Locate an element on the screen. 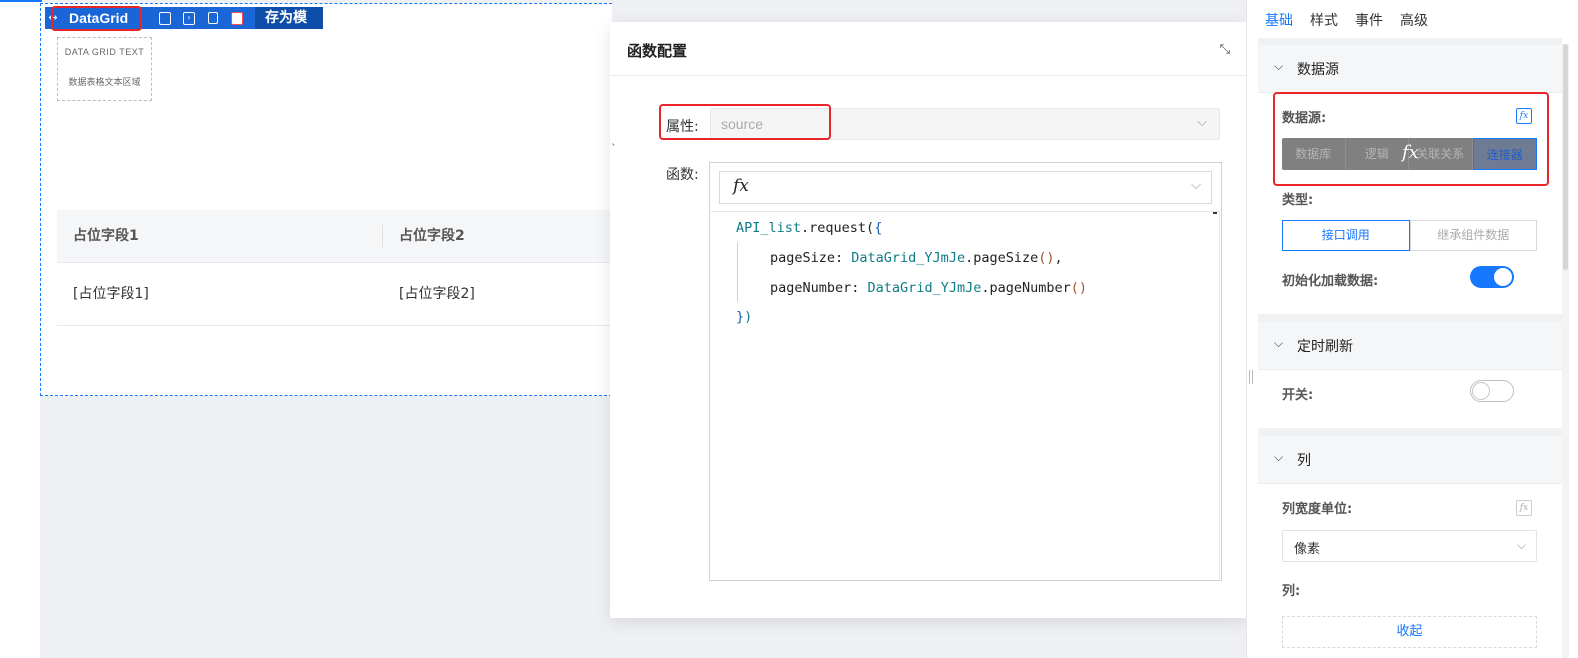 Image resolution: width=1578 pixels, height=658 pixels. fx-icon: 𝑓x is located at coordinates (741, 186).